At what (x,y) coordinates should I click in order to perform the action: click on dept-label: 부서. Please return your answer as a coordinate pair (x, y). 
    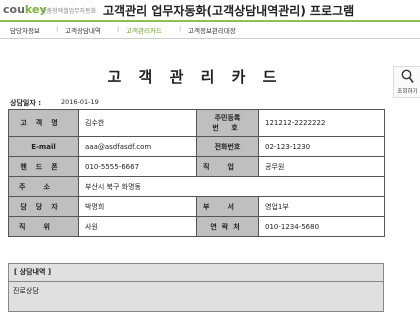
    Looking at the image, I should click on (227, 206).